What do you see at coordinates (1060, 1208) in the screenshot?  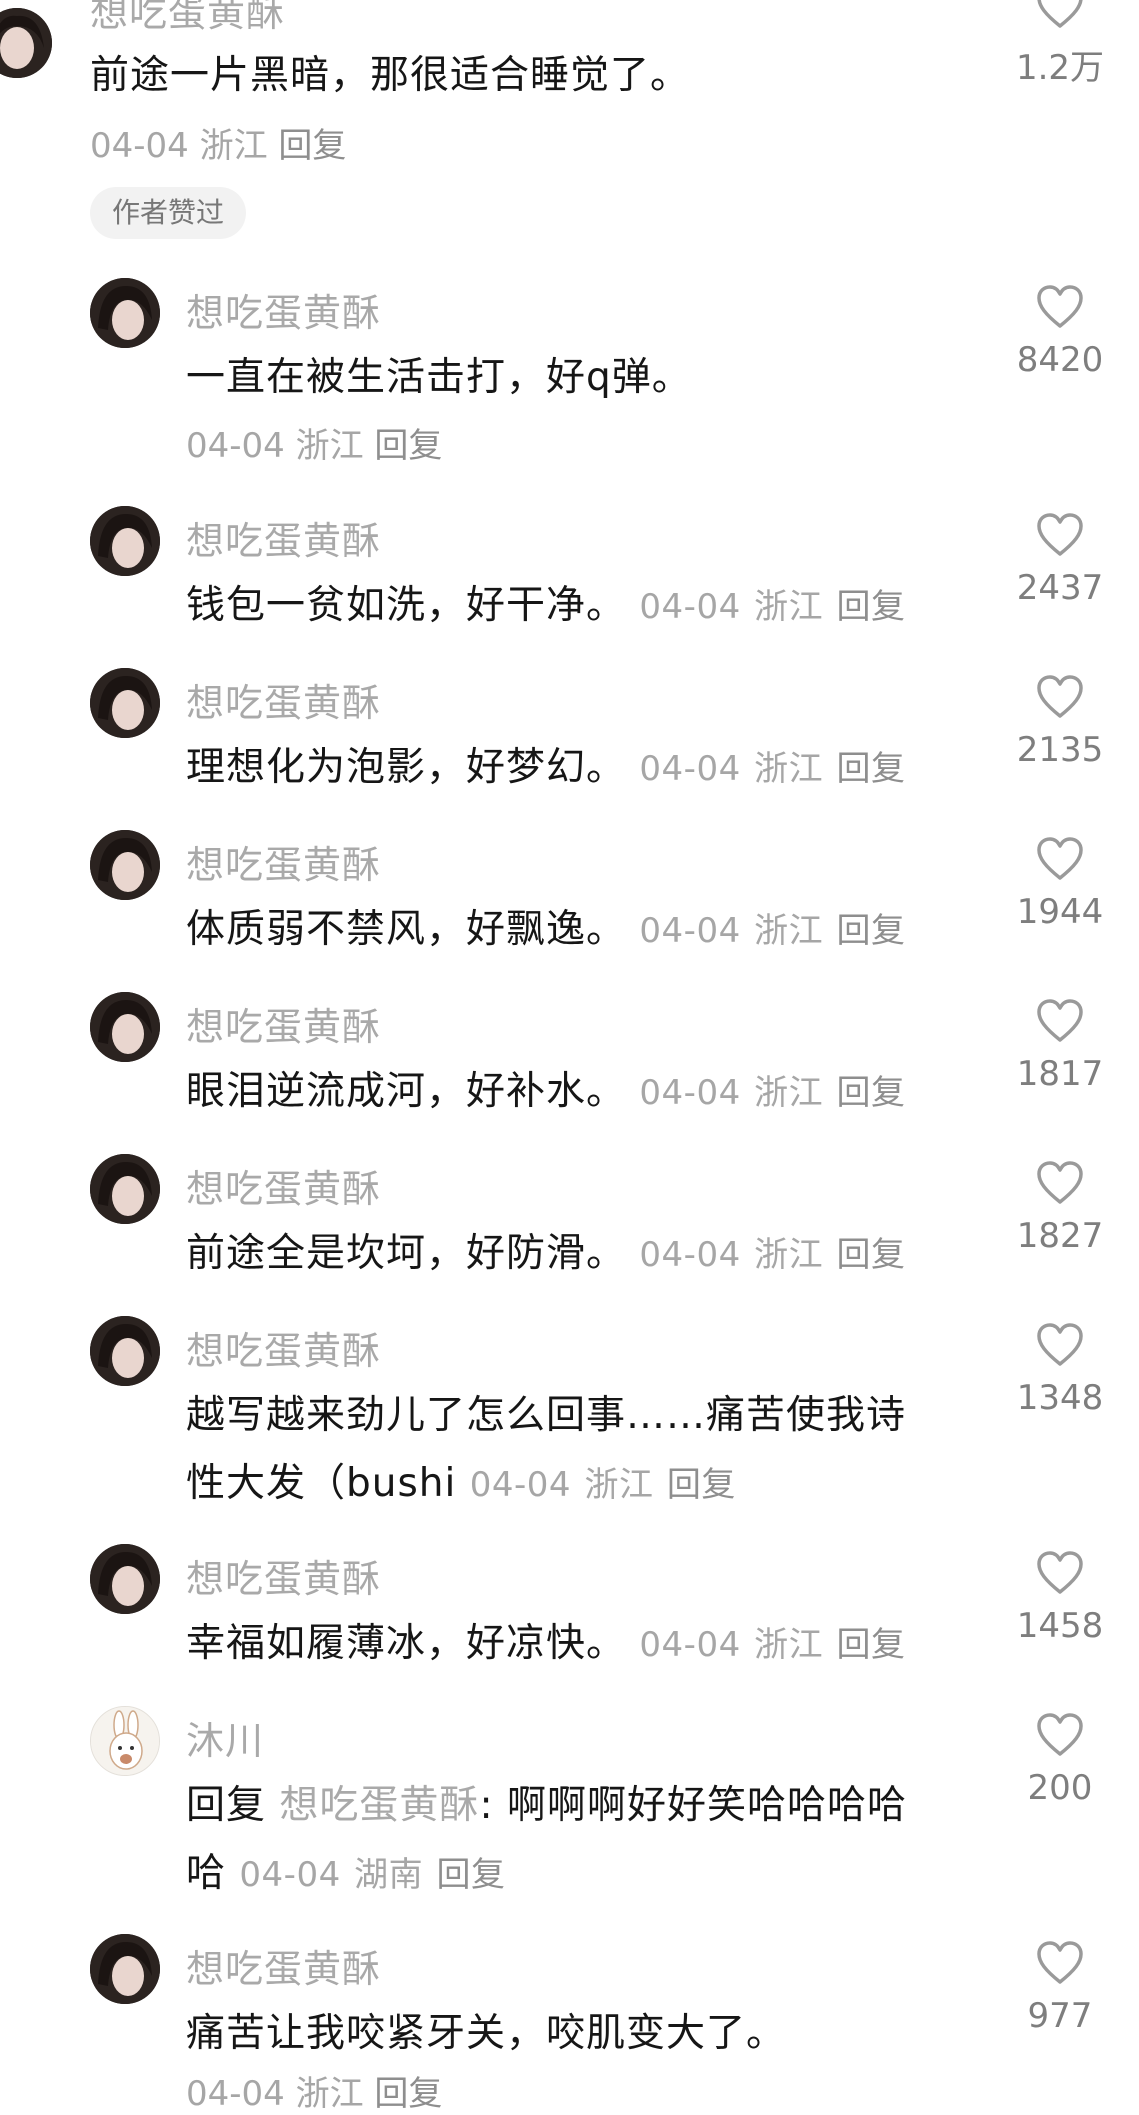 I see `like-button: 1827` at bounding box center [1060, 1208].